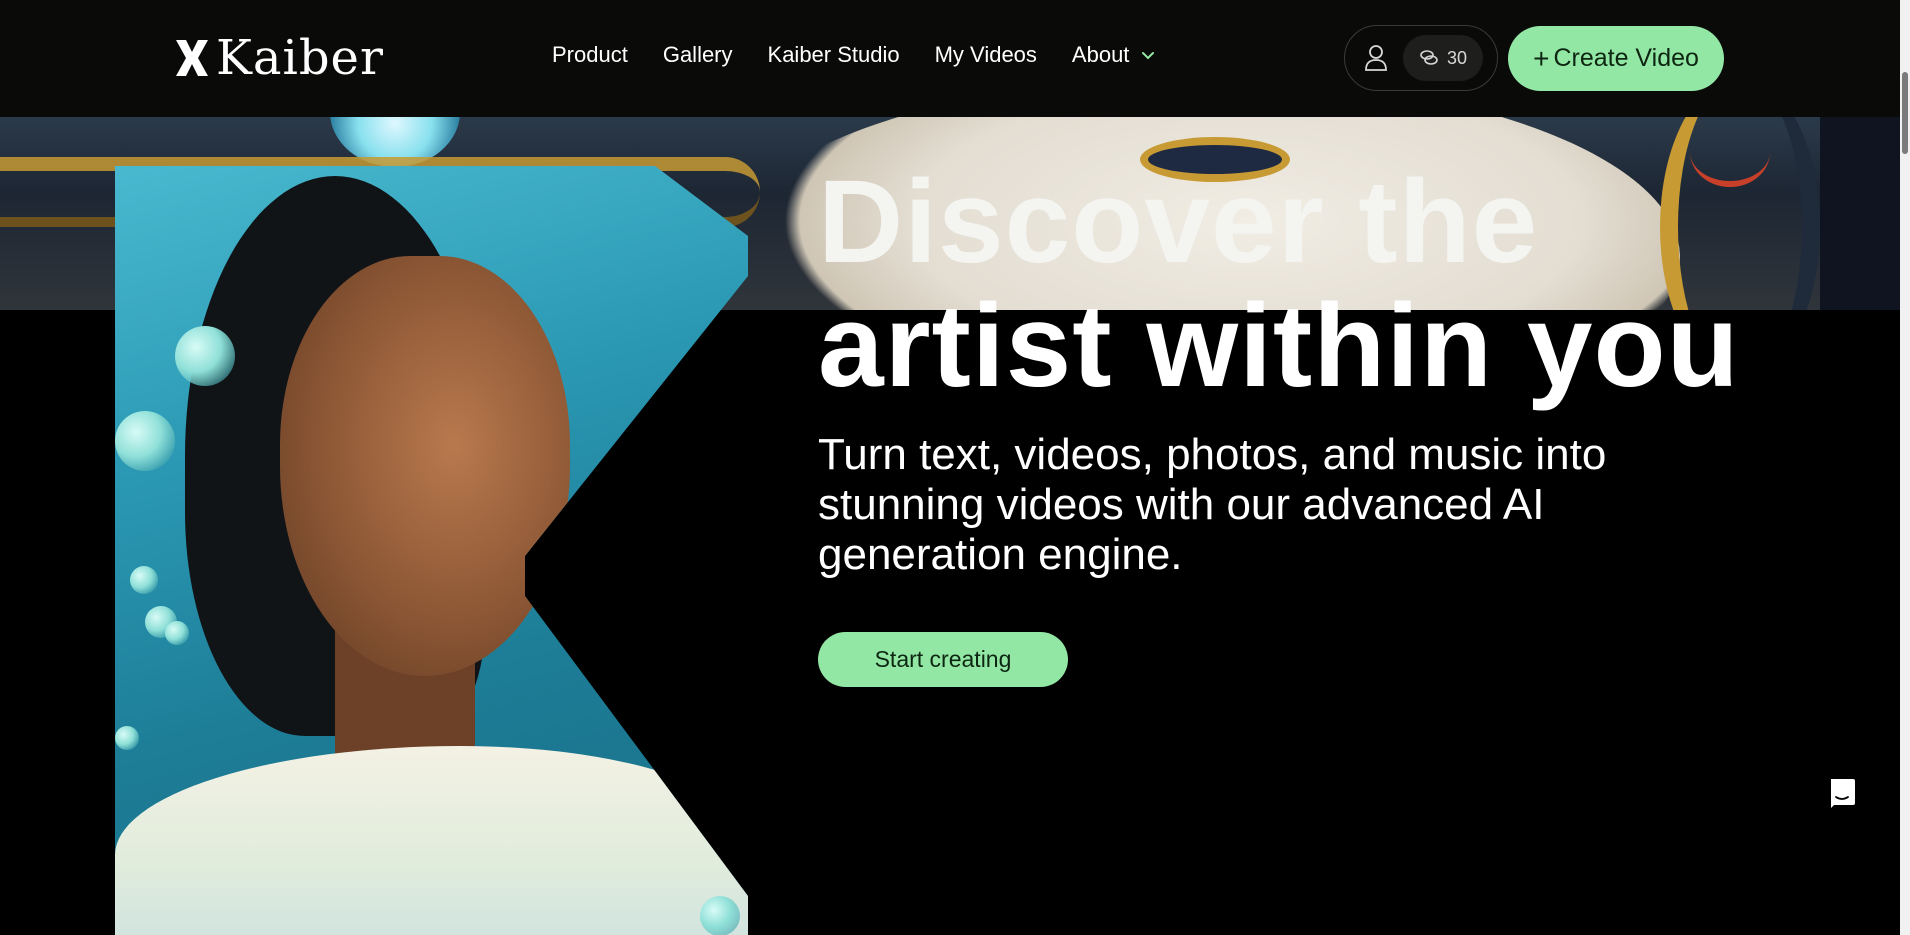  Describe the element at coordinates (590, 55) in the screenshot. I see `nav-item-product: Product` at that location.